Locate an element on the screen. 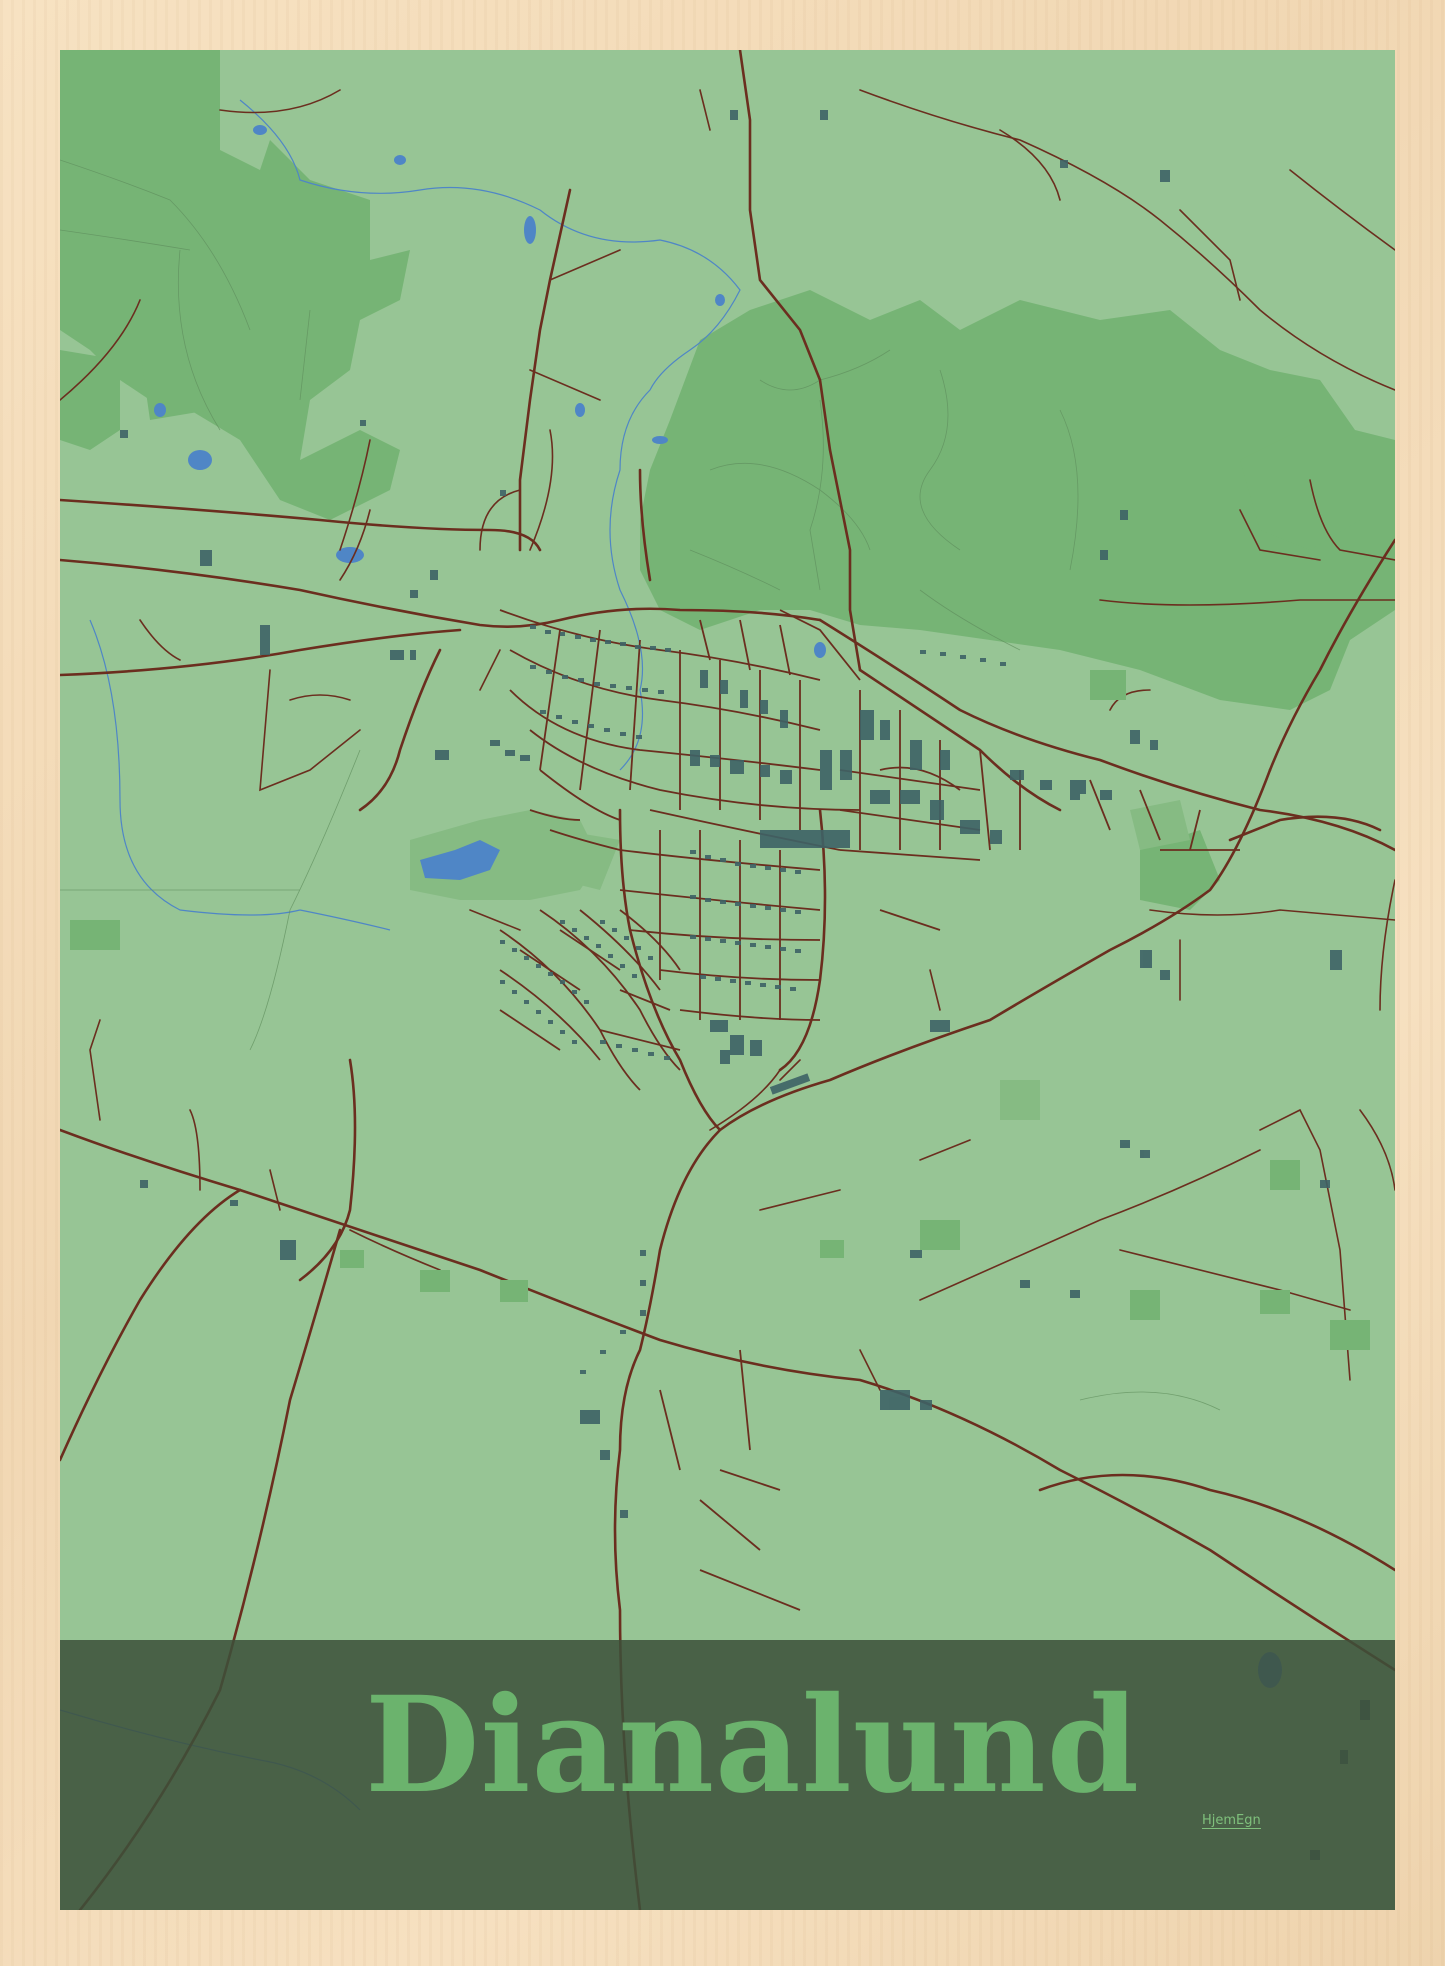 This screenshot has width=1445, height=1966. forest-patch-west is located at coordinates (90, 400).